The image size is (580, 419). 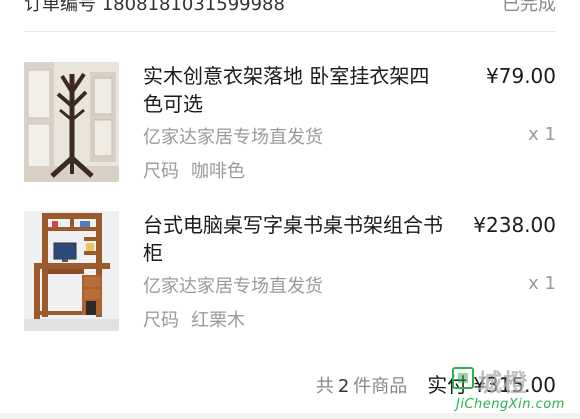 What do you see at coordinates (293, 239) in the screenshot?
I see `product-title: 台式电脑桌写字桌书桌书架组合书柜` at bounding box center [293, 239].